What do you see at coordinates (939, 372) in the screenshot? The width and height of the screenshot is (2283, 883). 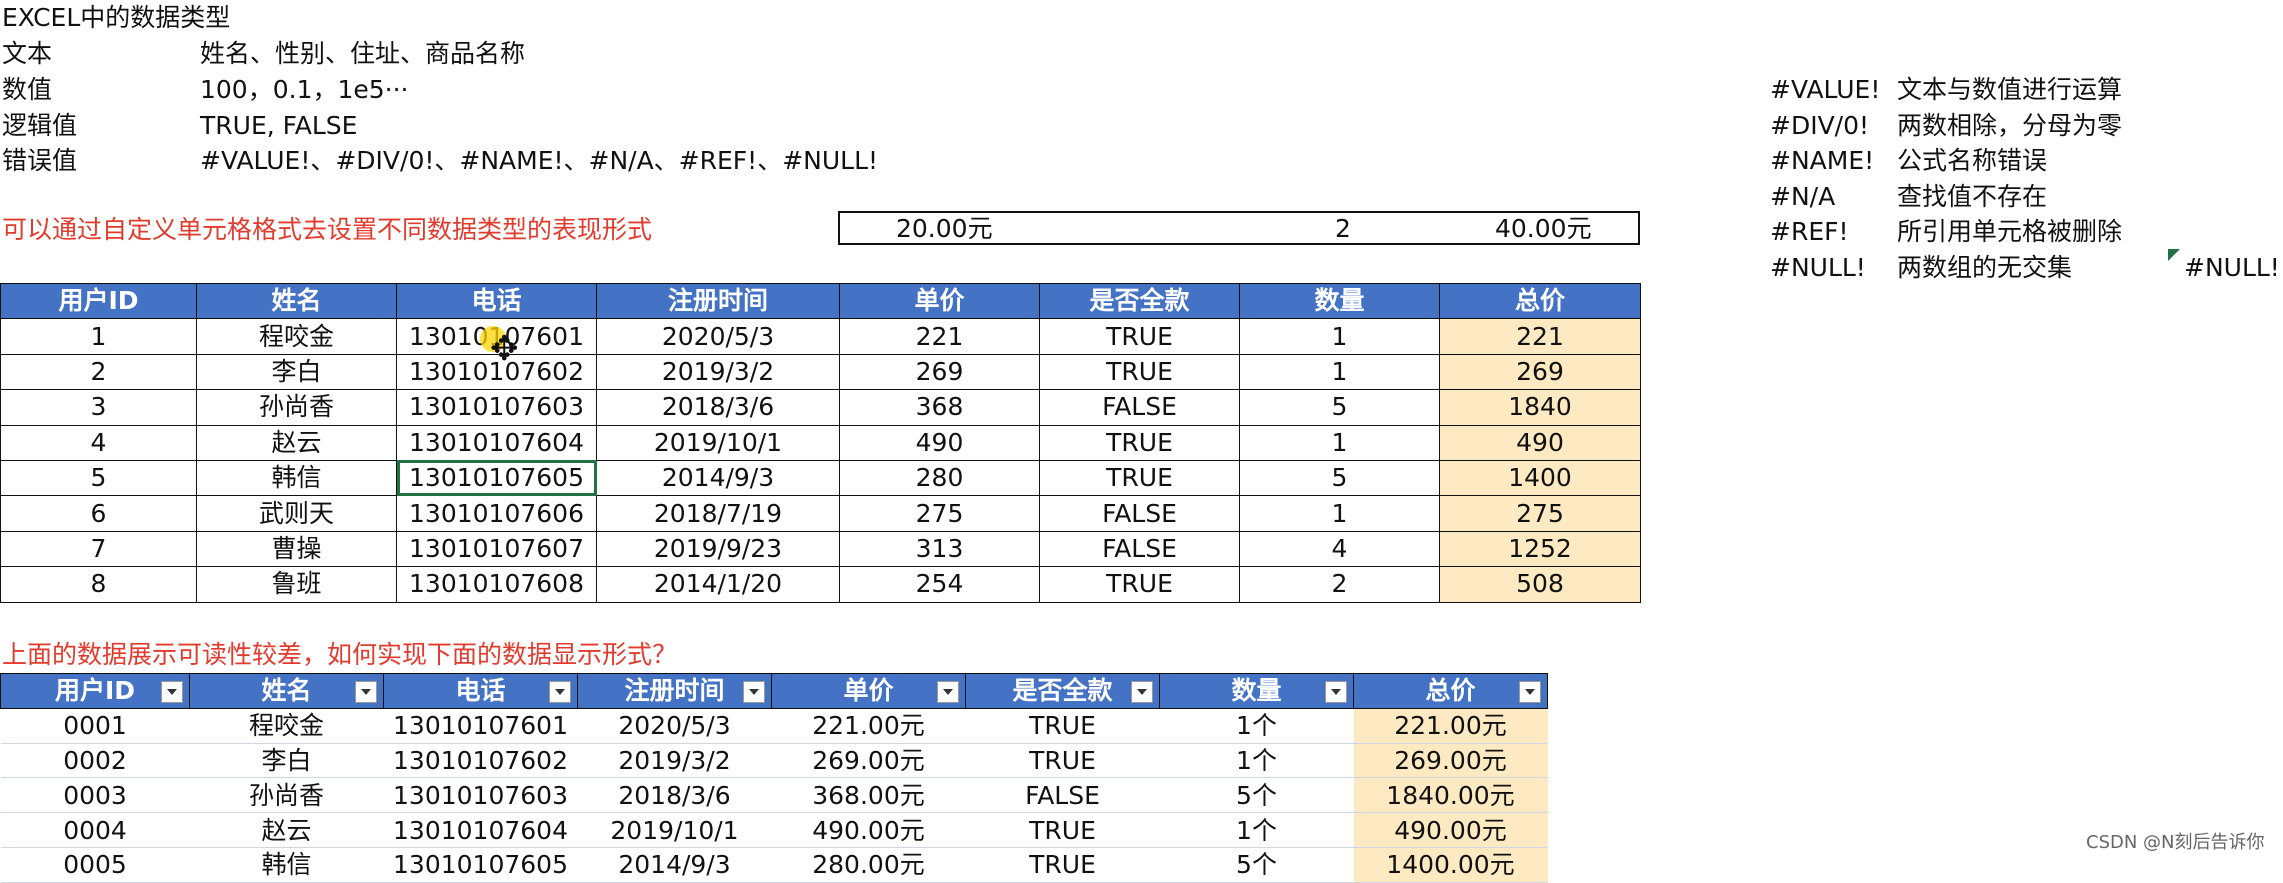 I see `cell: 269` at bounding box center [939, 372].